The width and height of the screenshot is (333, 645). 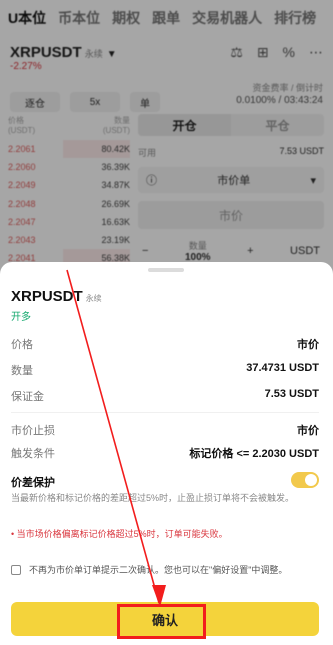 What do you see at coordinates (47, 296) in the screenshot?
I see `sheet-pair: XRPUSDT` at bounding box center [47, 296].